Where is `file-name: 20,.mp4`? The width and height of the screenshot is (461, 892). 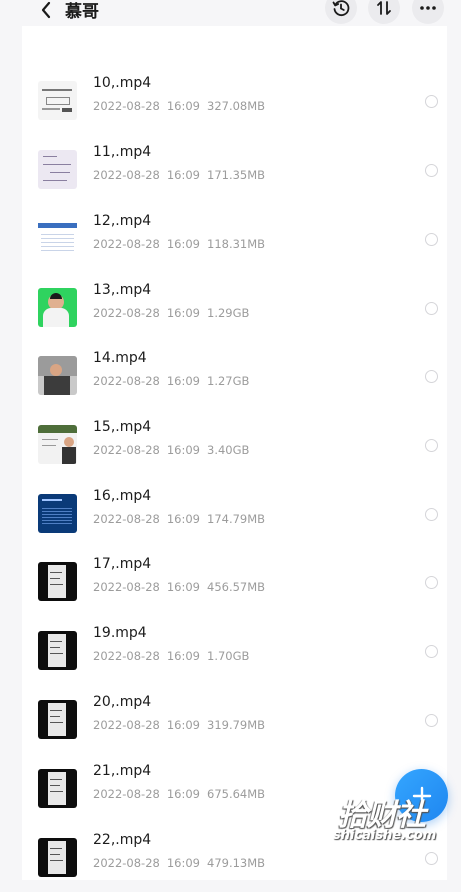
file-name: 20,.mp4 is located at coordinates (122, 702).